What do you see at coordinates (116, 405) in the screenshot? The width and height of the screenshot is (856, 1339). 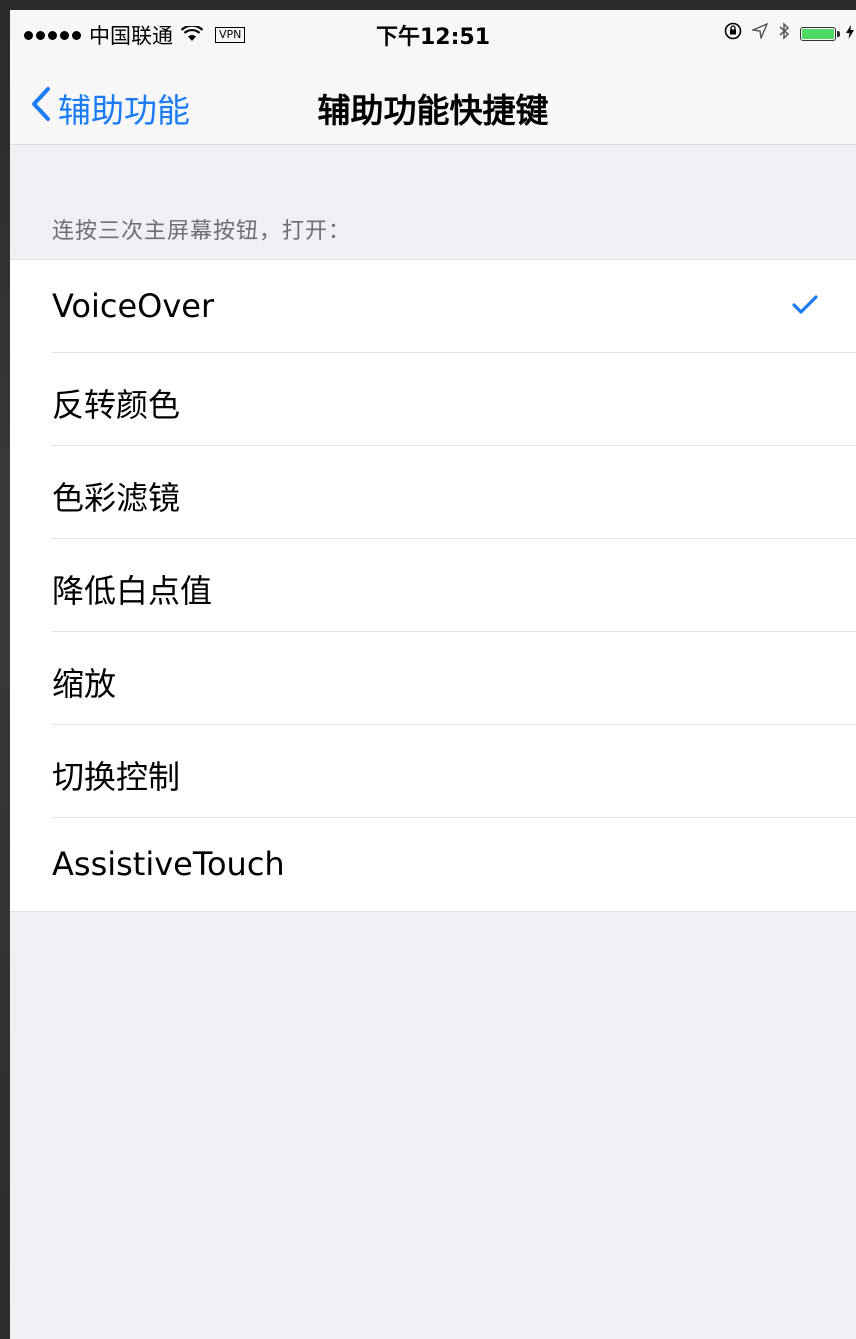 I see `option-label: 反转颜色` at bounding box center [116, 405].